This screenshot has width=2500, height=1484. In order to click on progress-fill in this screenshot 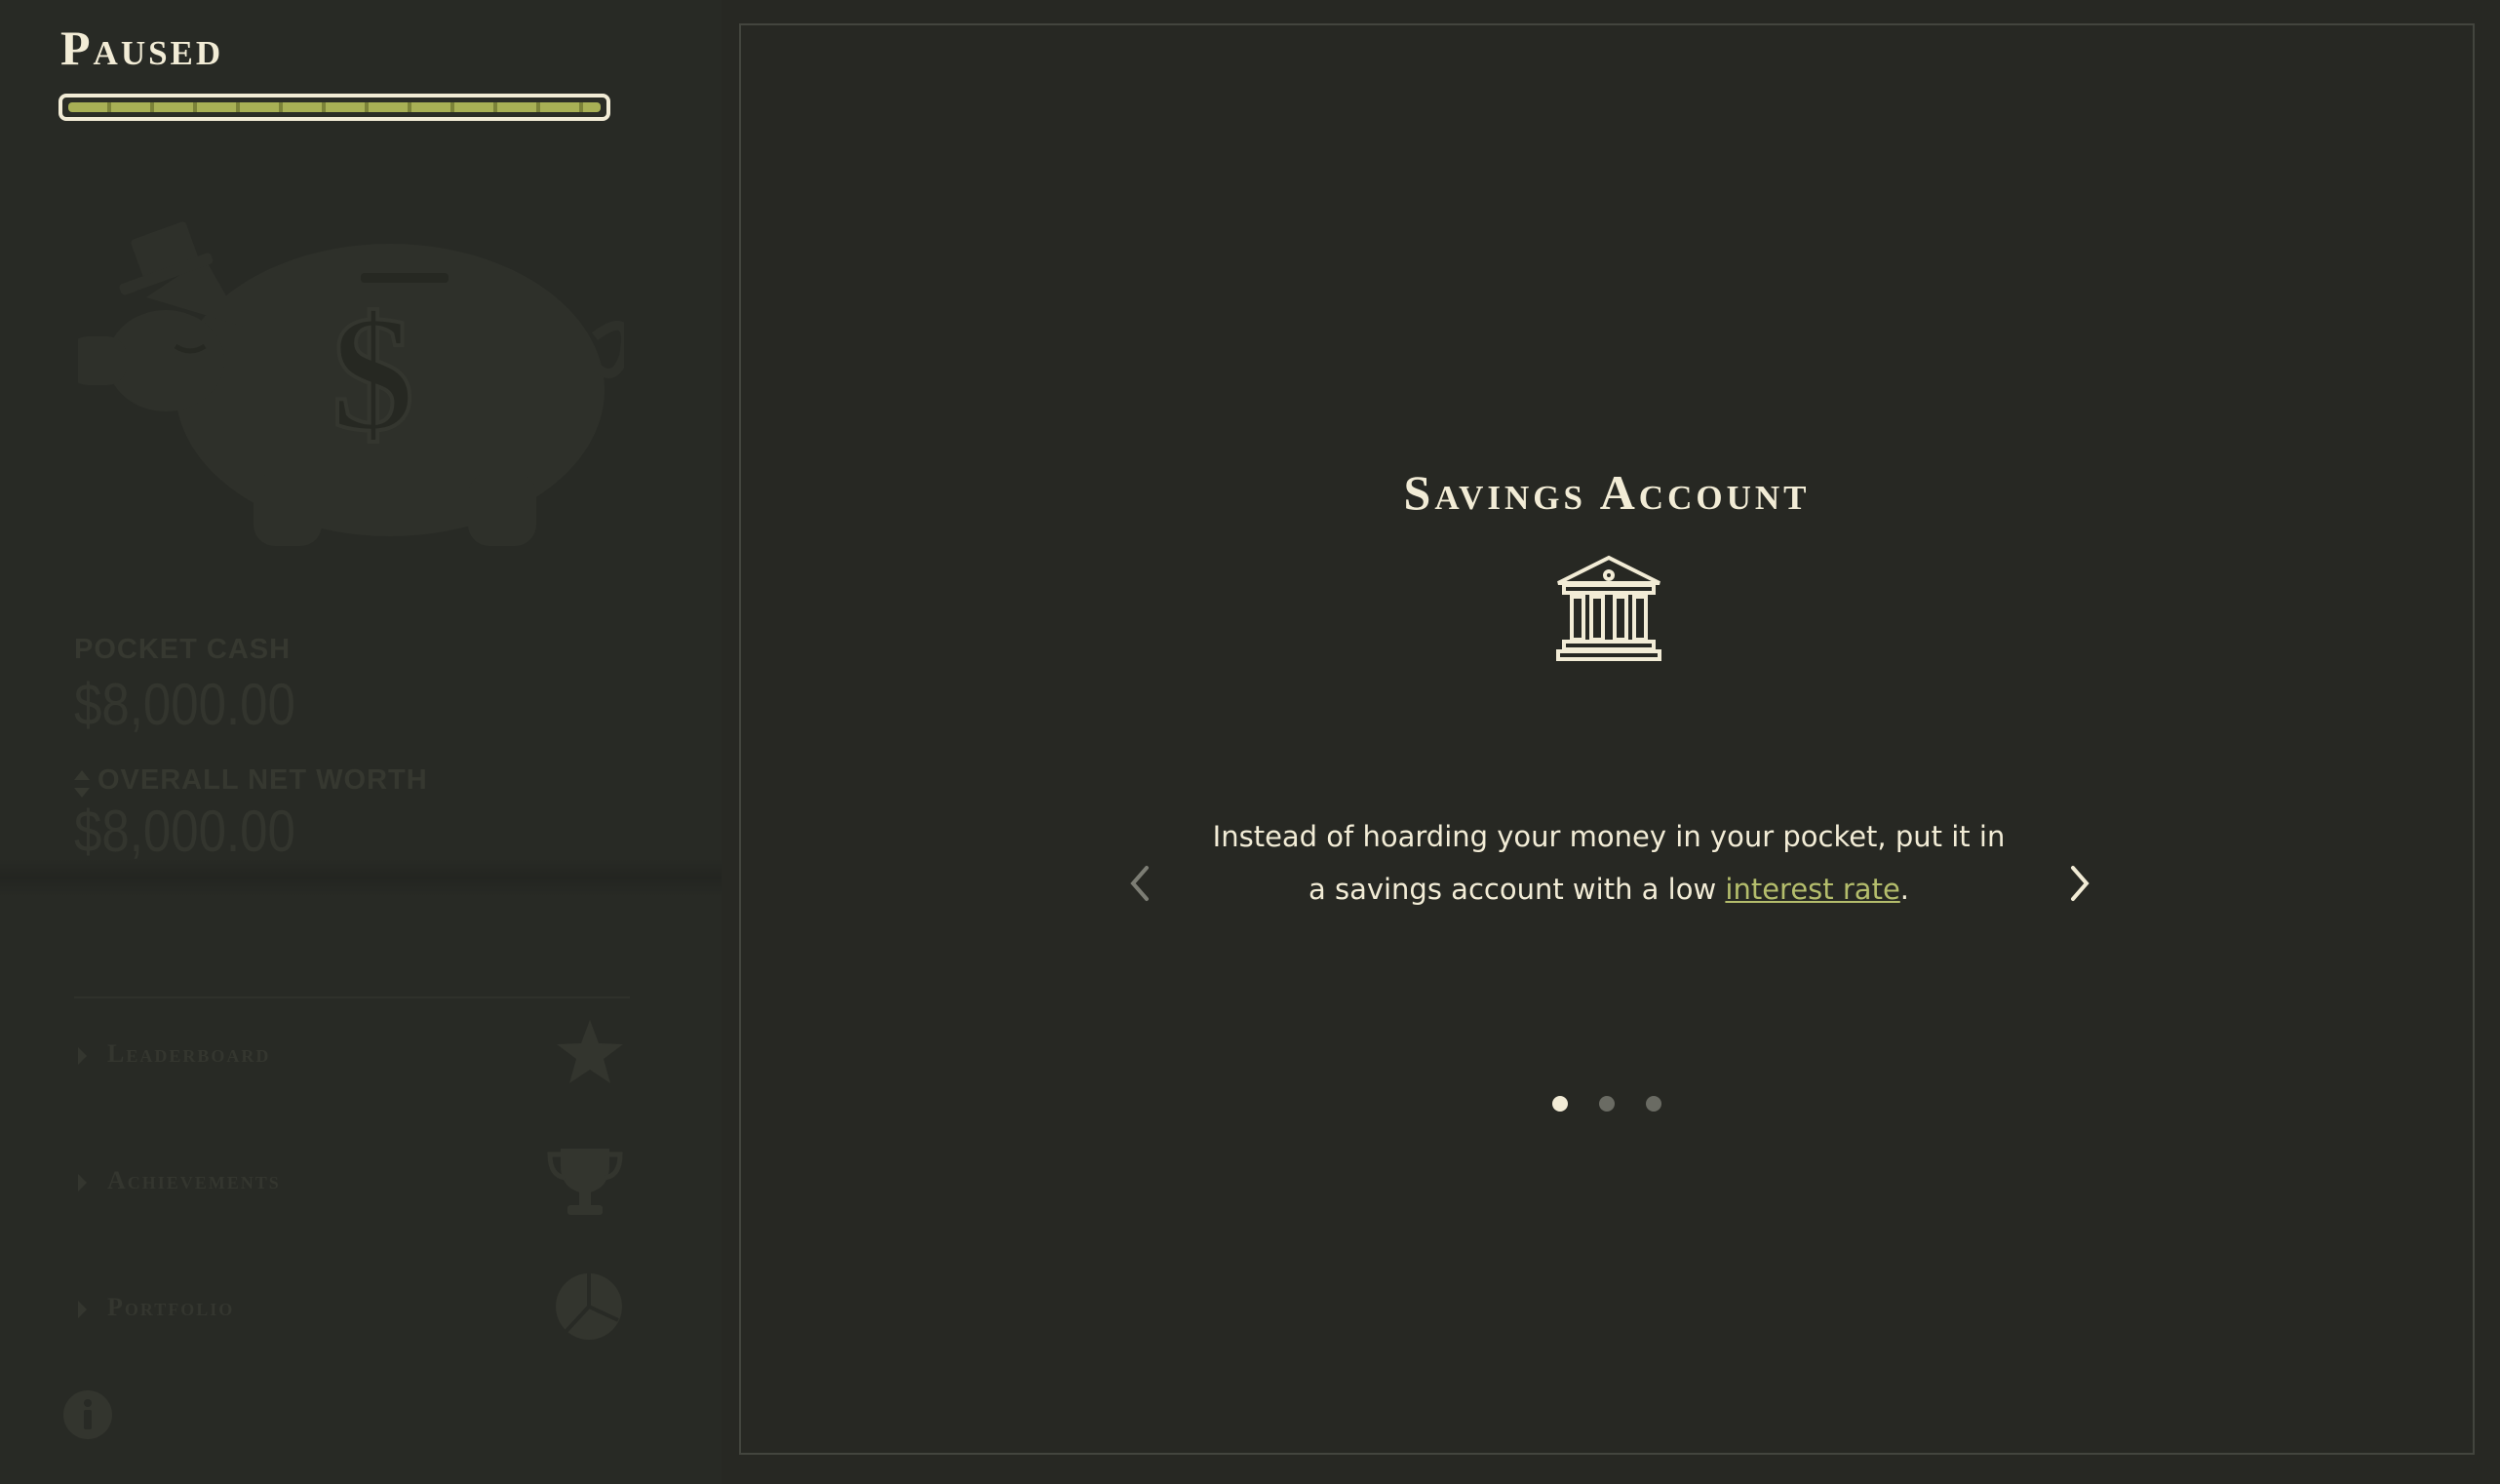, I will do `click(334, 107)`.